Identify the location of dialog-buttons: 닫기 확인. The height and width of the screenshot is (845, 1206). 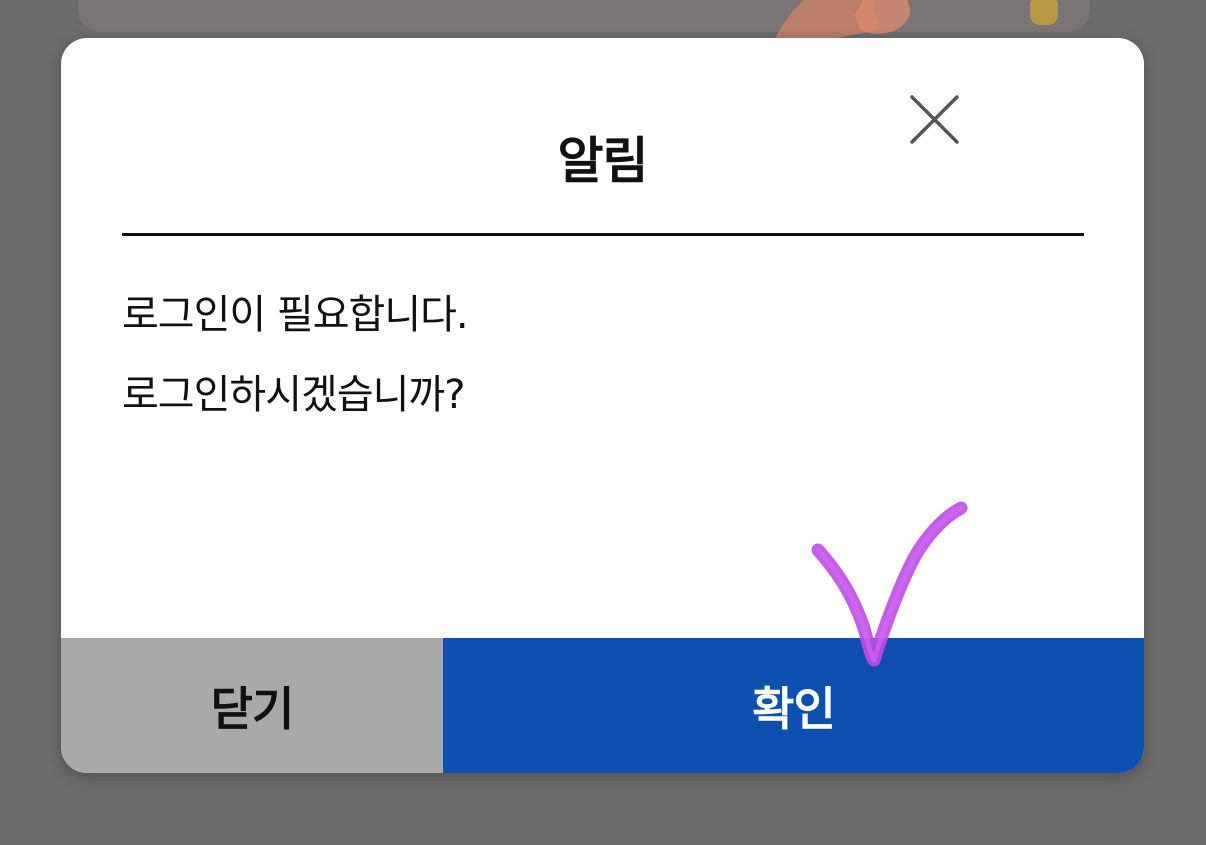
(602, 705).